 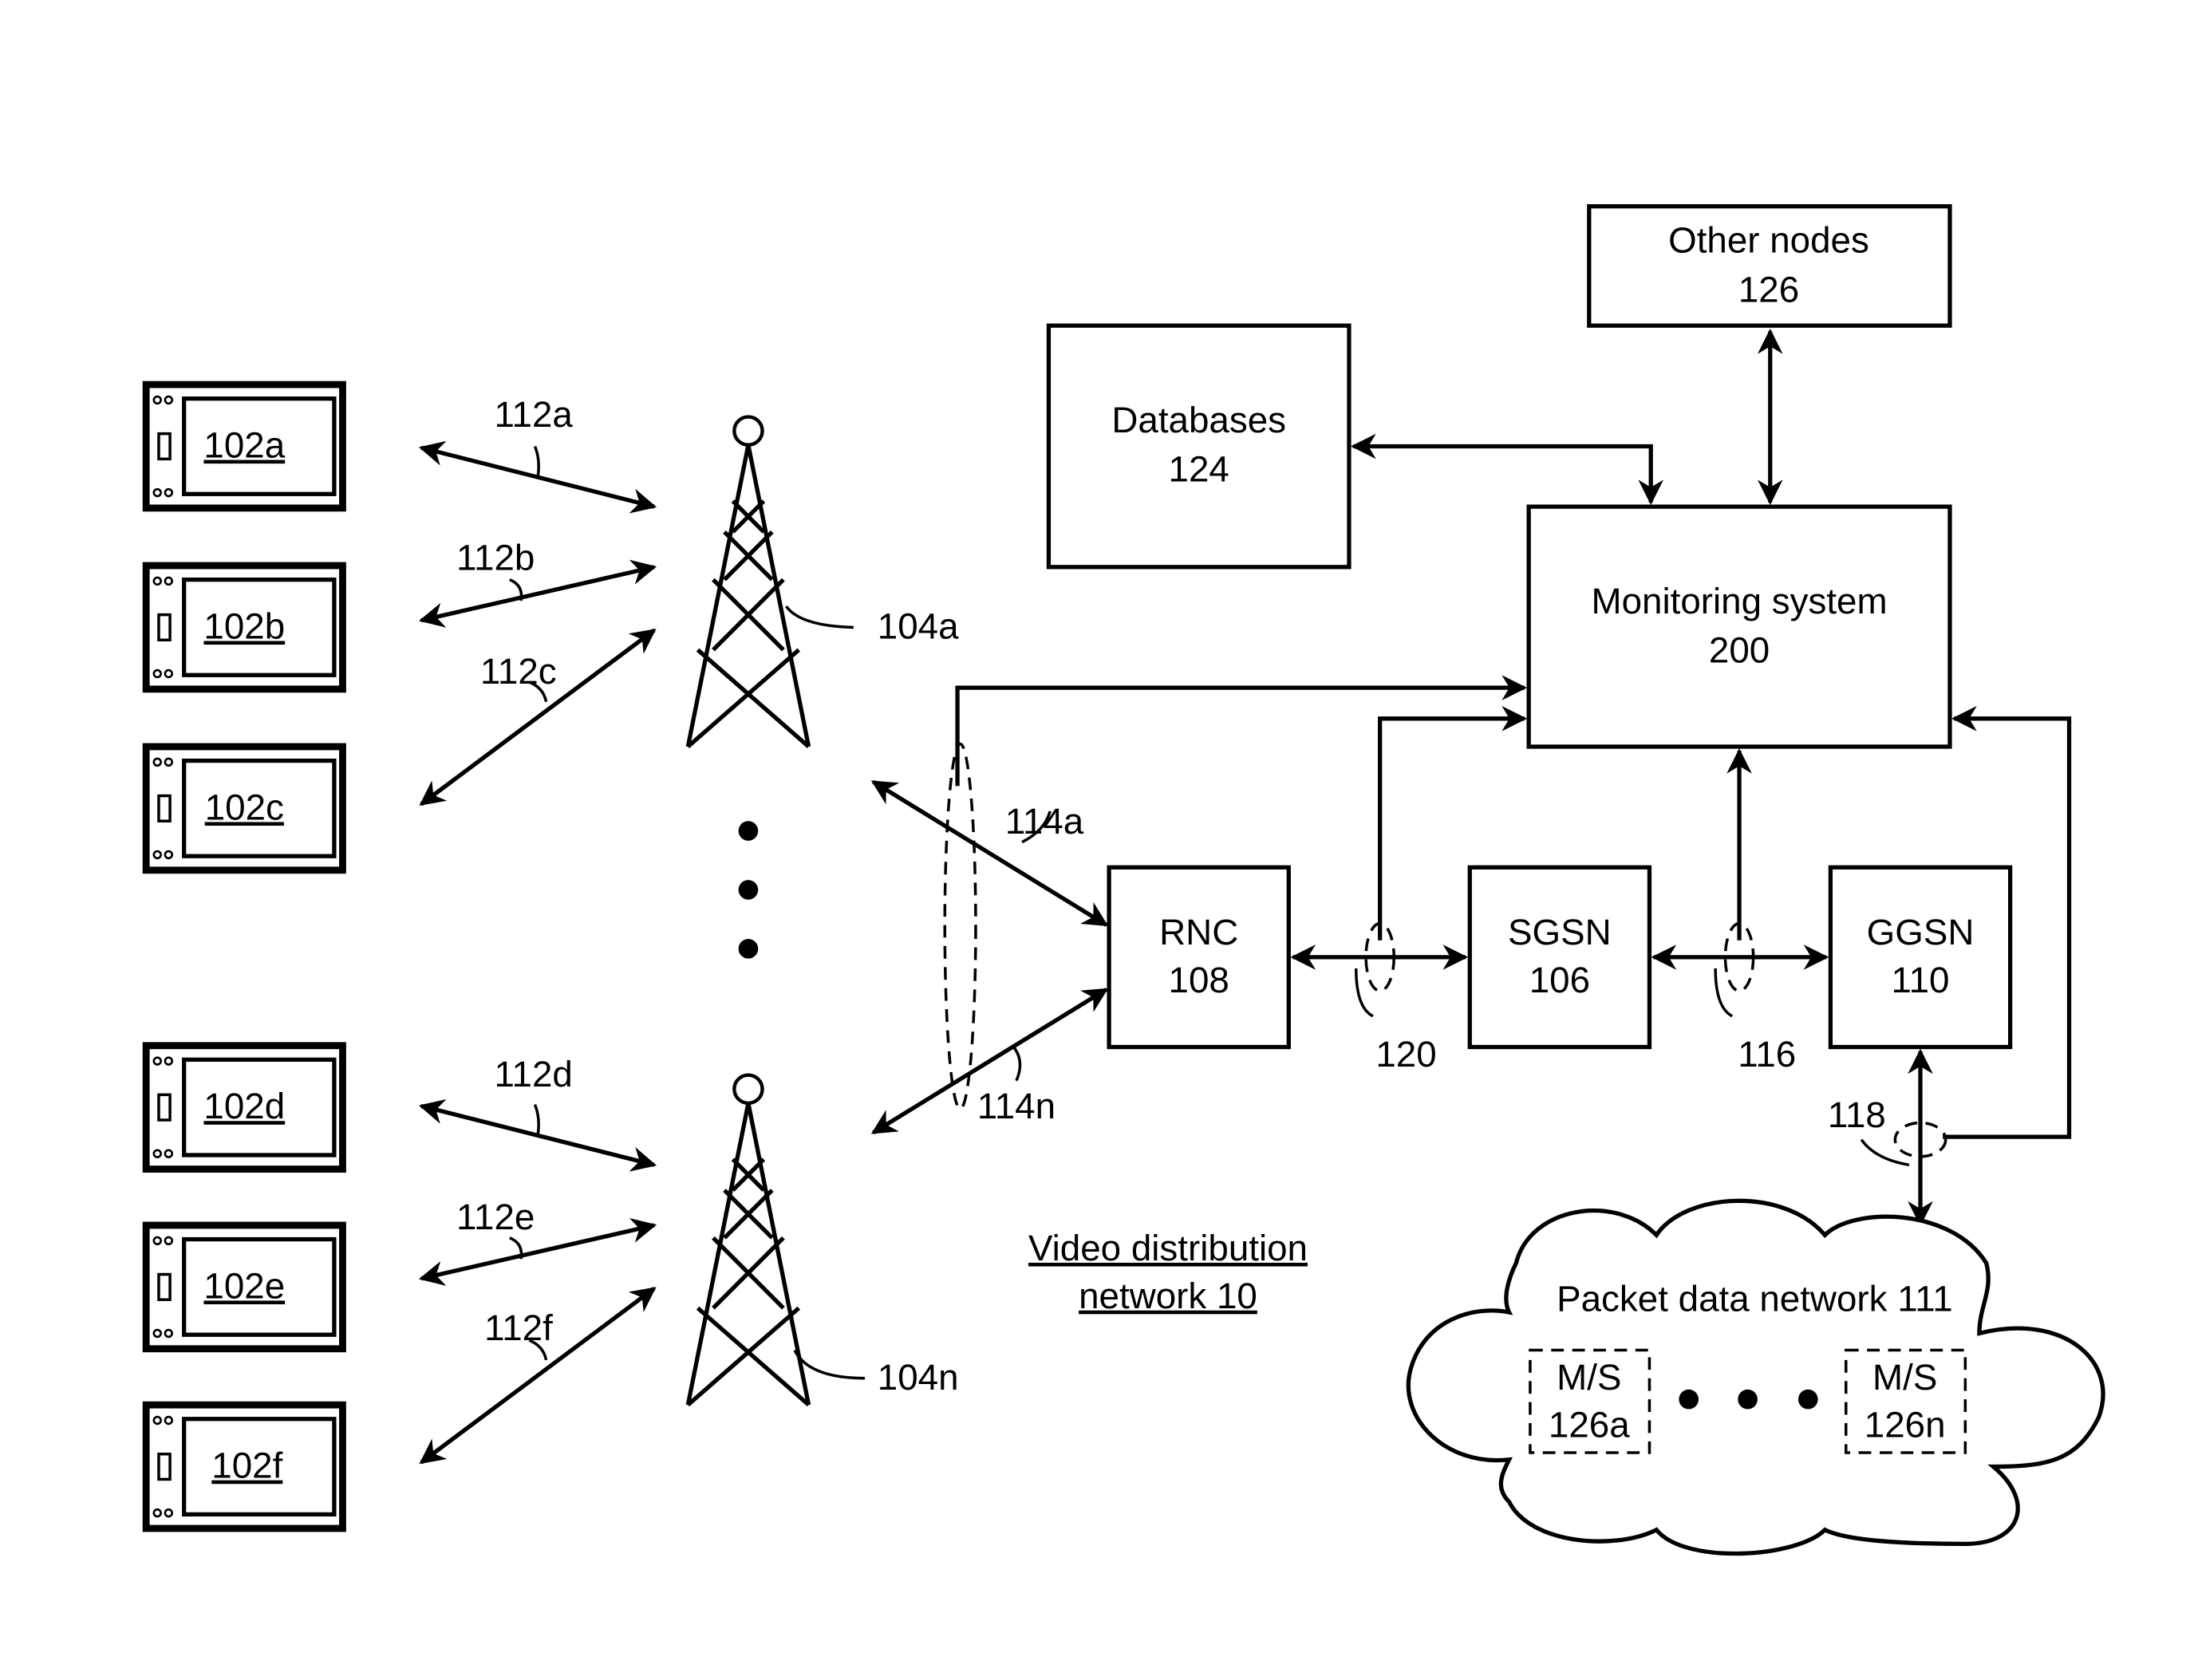 I want to click on node-rnc: RNC 108, so click(x=1199, y=957).